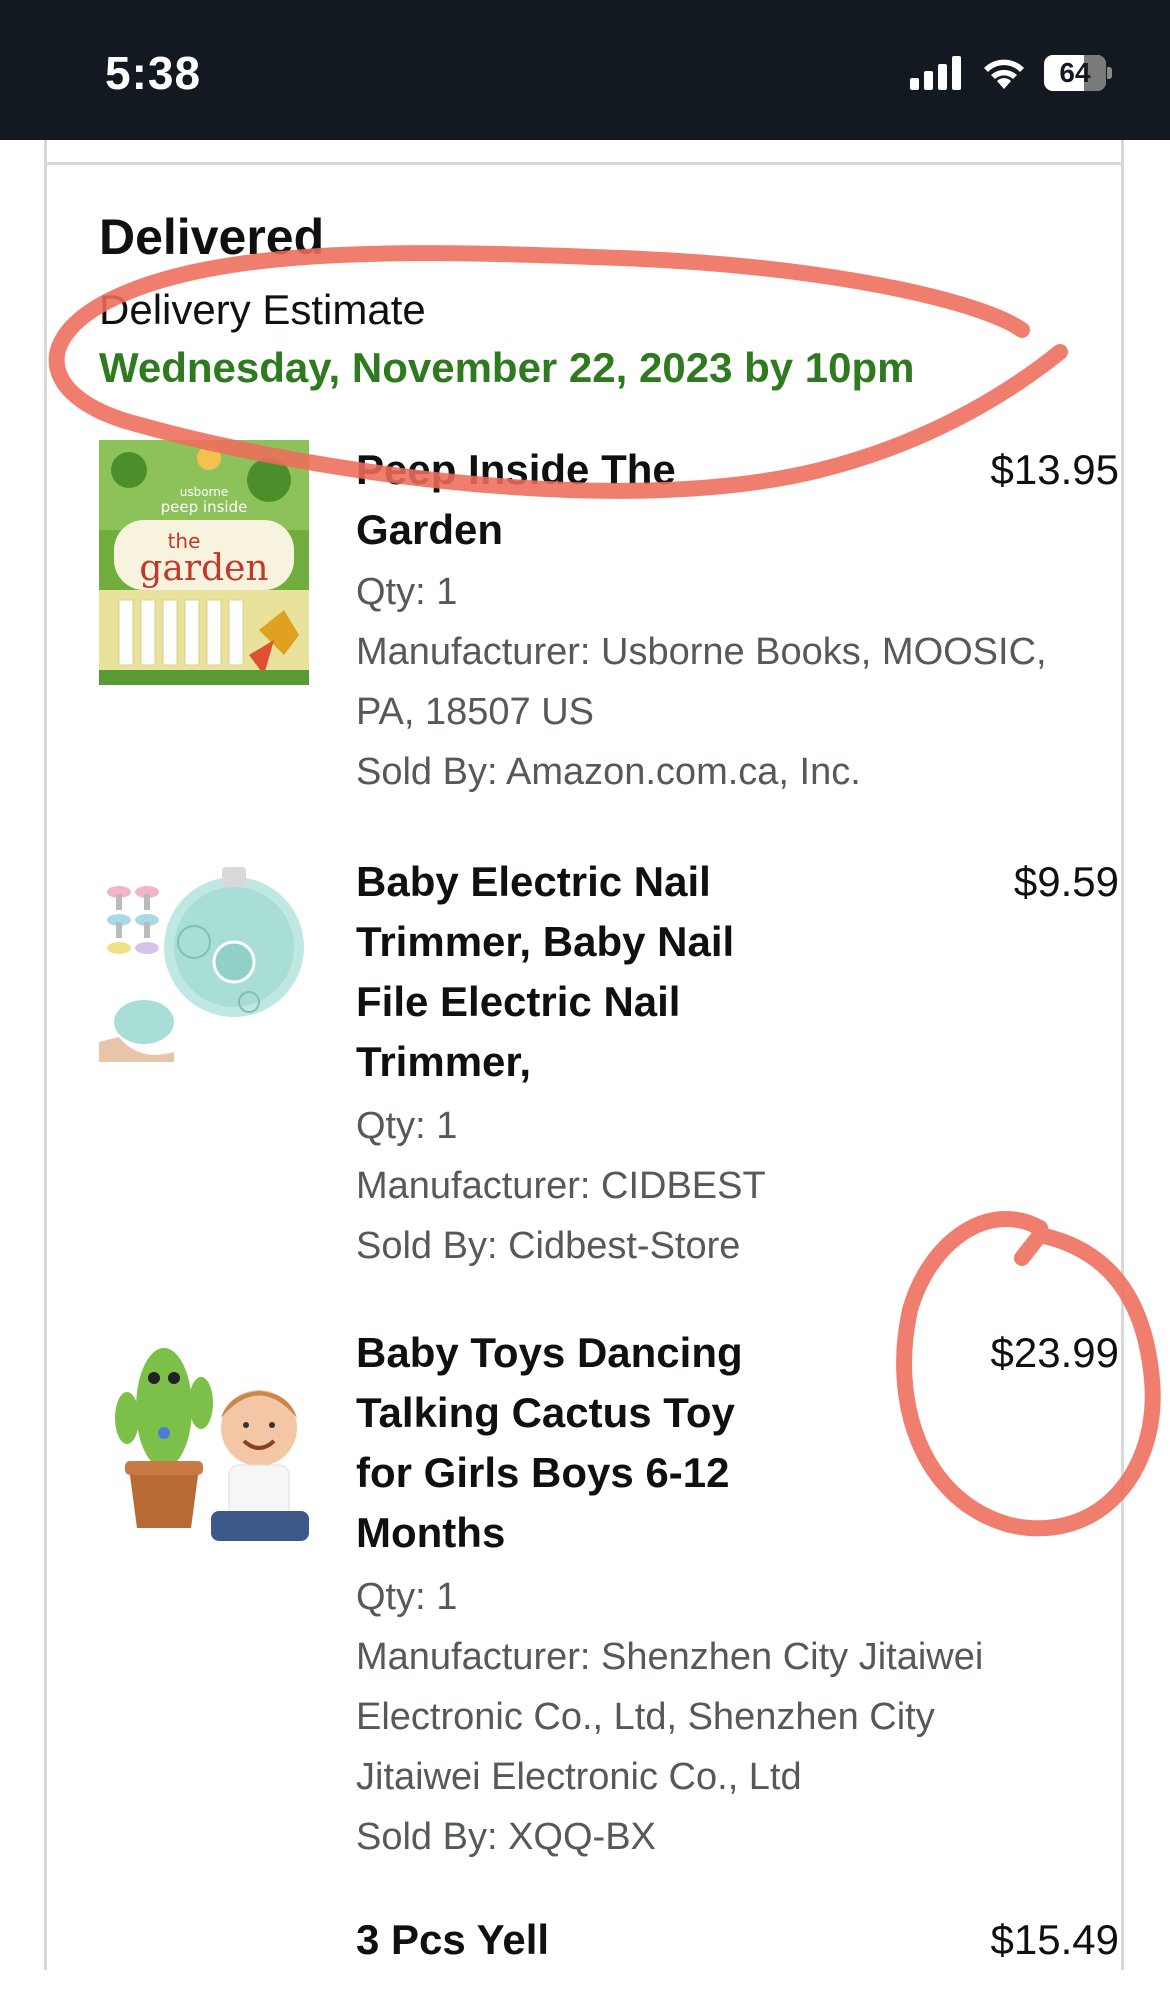 This screenshot has height=1990, width=1170. What do you see at coordinates (204, 492) in the screenshot?
I see `cover-publisher: usborne` at bounding box center [204, 492].